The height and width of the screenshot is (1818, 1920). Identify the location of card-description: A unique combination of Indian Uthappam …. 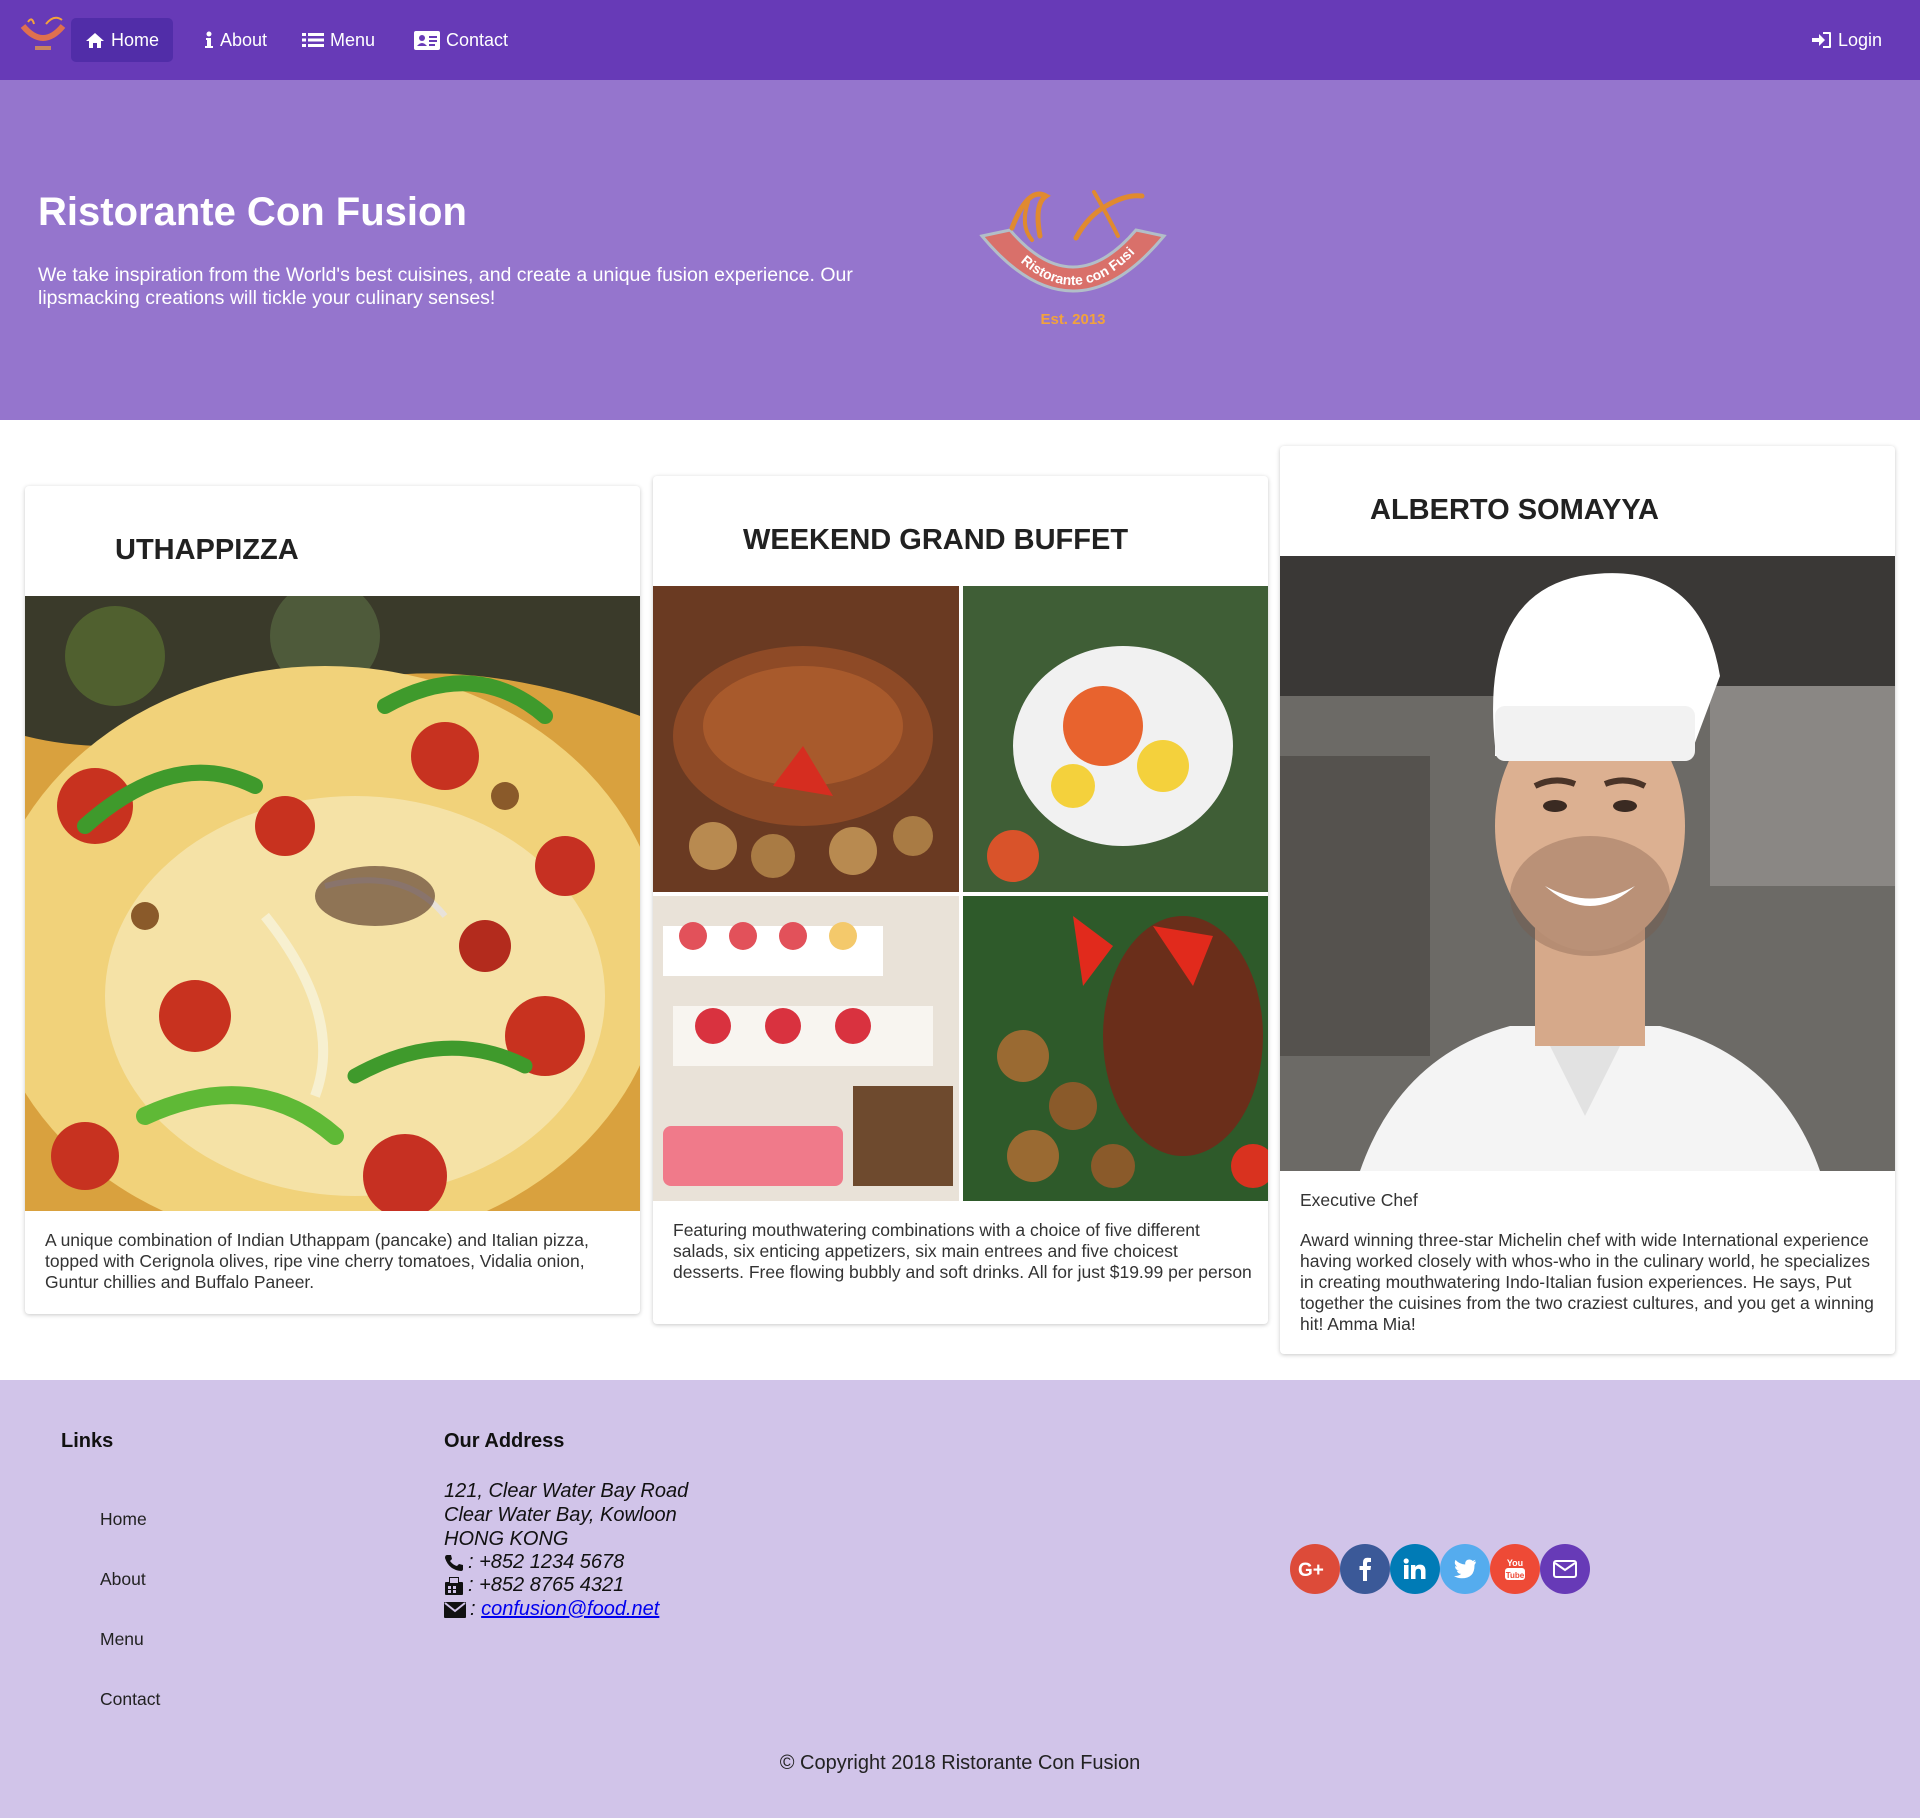
(317, 1261).